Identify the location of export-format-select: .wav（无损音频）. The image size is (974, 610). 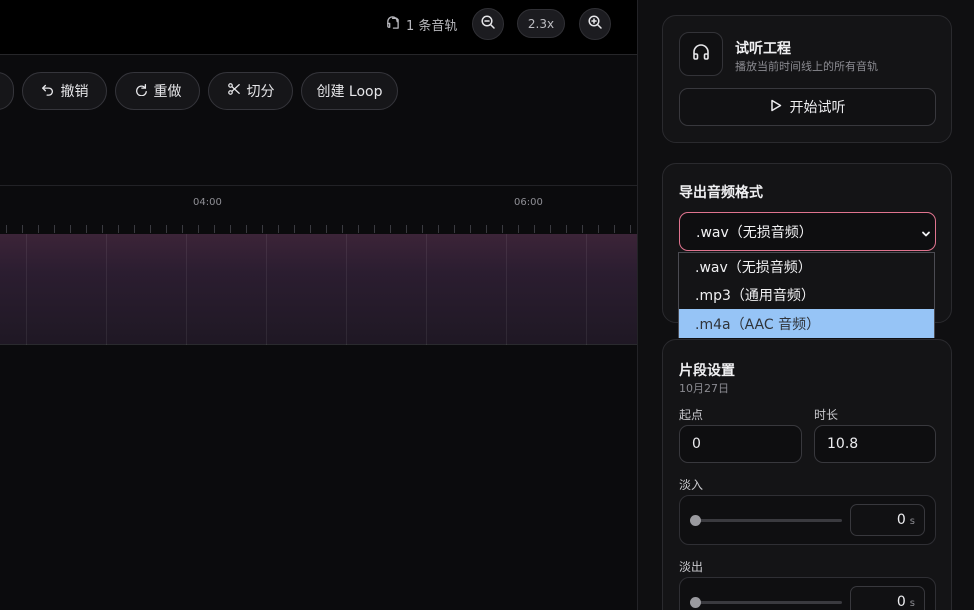
(807, 231).